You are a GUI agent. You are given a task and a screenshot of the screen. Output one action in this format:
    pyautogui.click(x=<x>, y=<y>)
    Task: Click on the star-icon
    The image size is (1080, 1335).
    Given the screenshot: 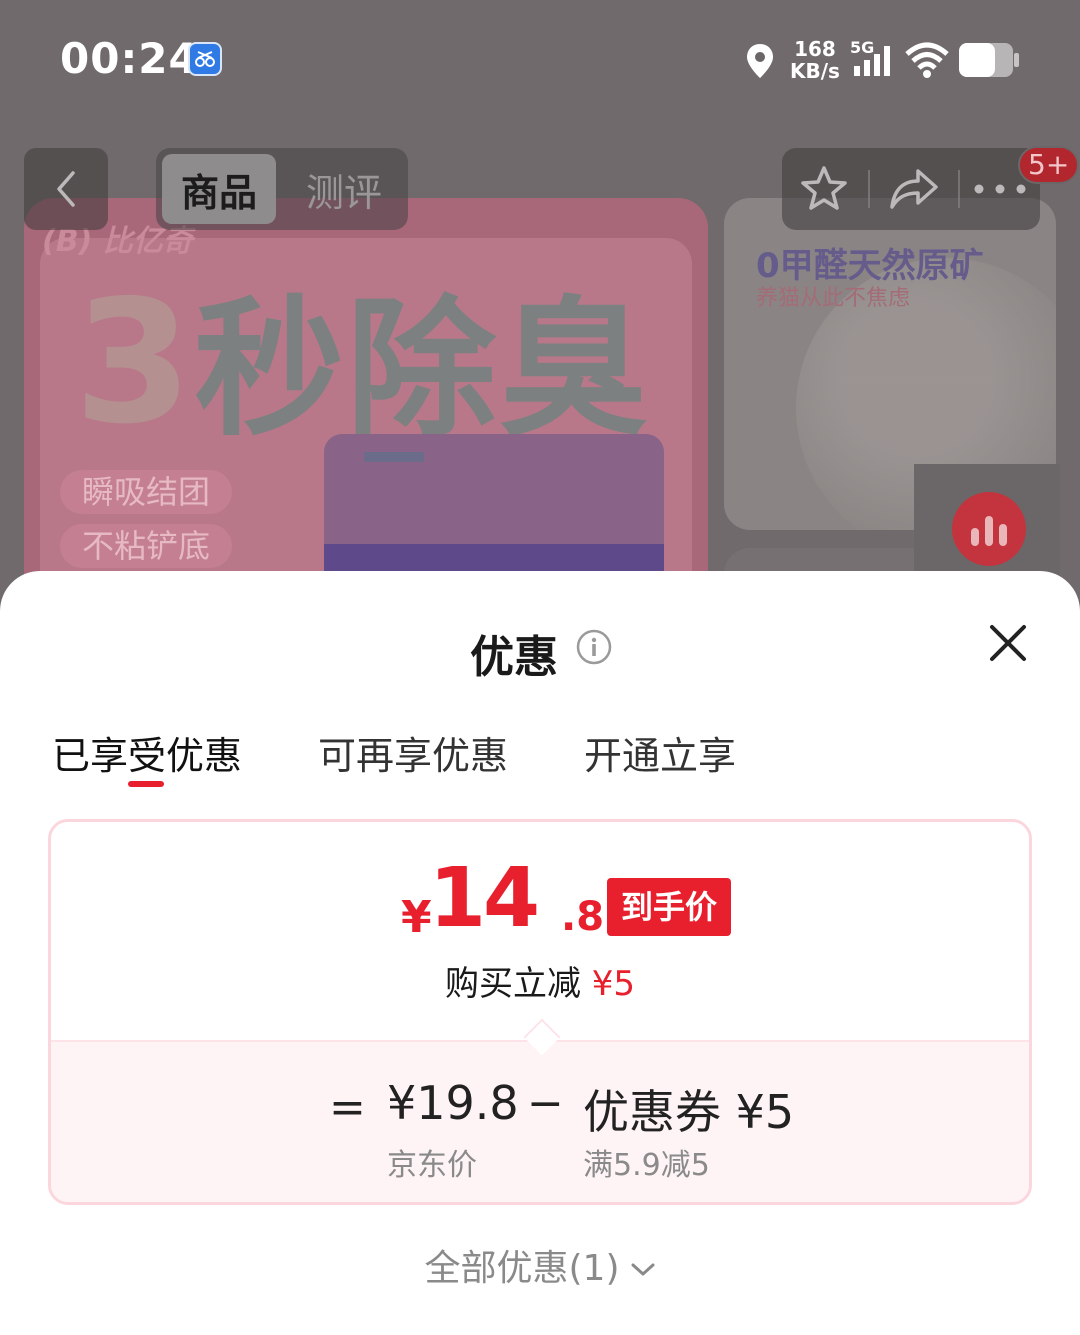 What is the action you would take?
    pyautogui.click(x=824, y=188)
    